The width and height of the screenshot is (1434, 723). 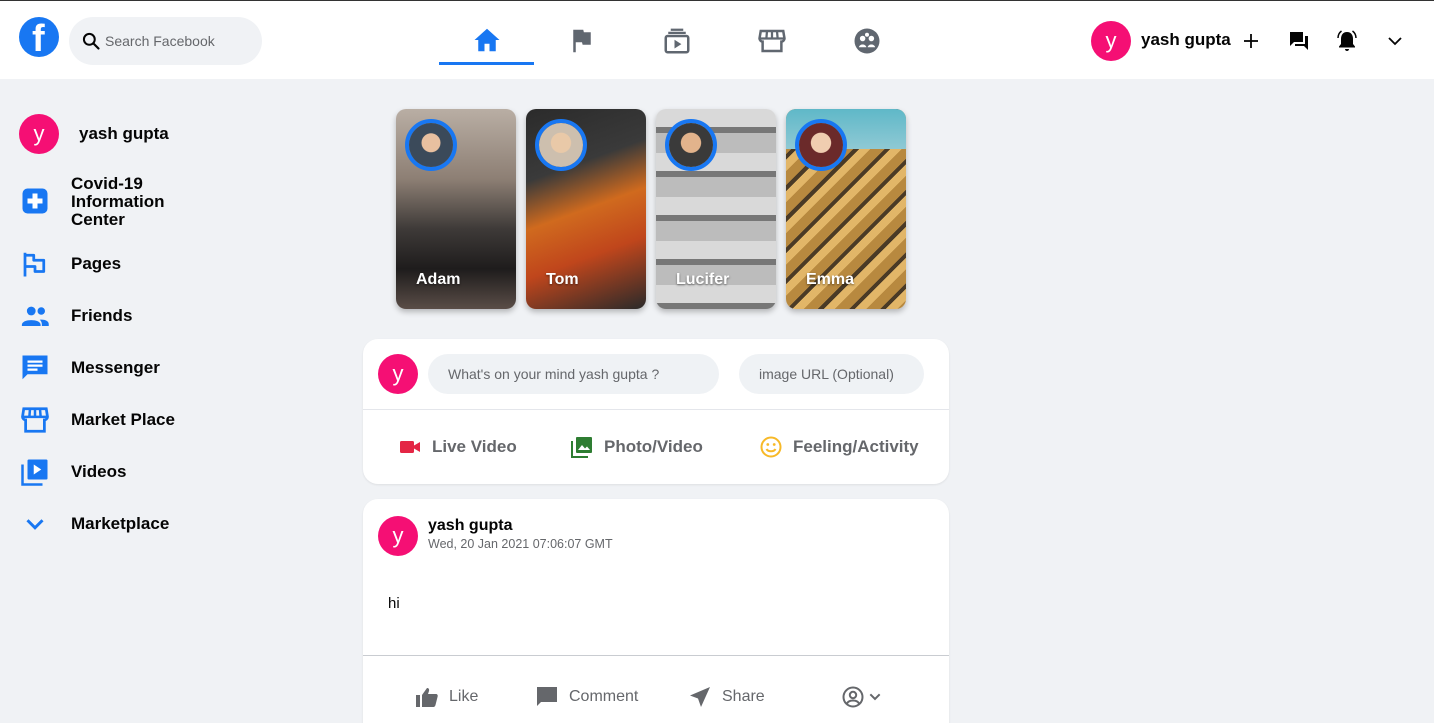 I want to click on header-avatar: y, so click(x=1111, y=41).